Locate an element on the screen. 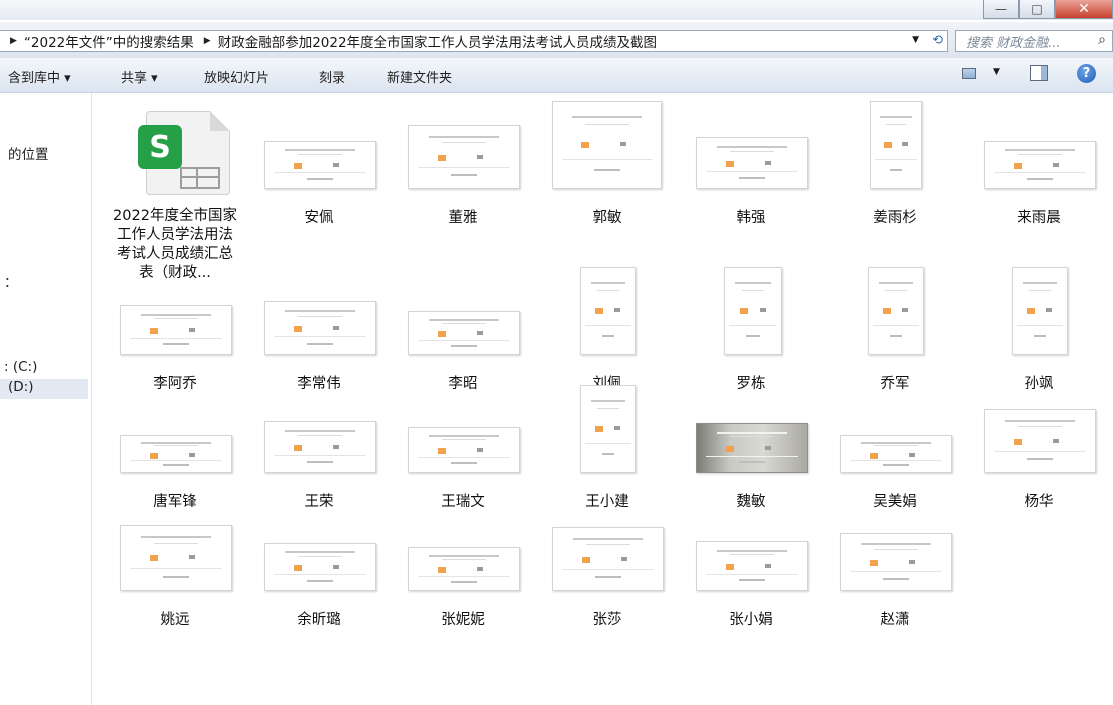 This screenshot has height=705, width=1113. file-item: 李昭 is located at coordinates (463, 330).